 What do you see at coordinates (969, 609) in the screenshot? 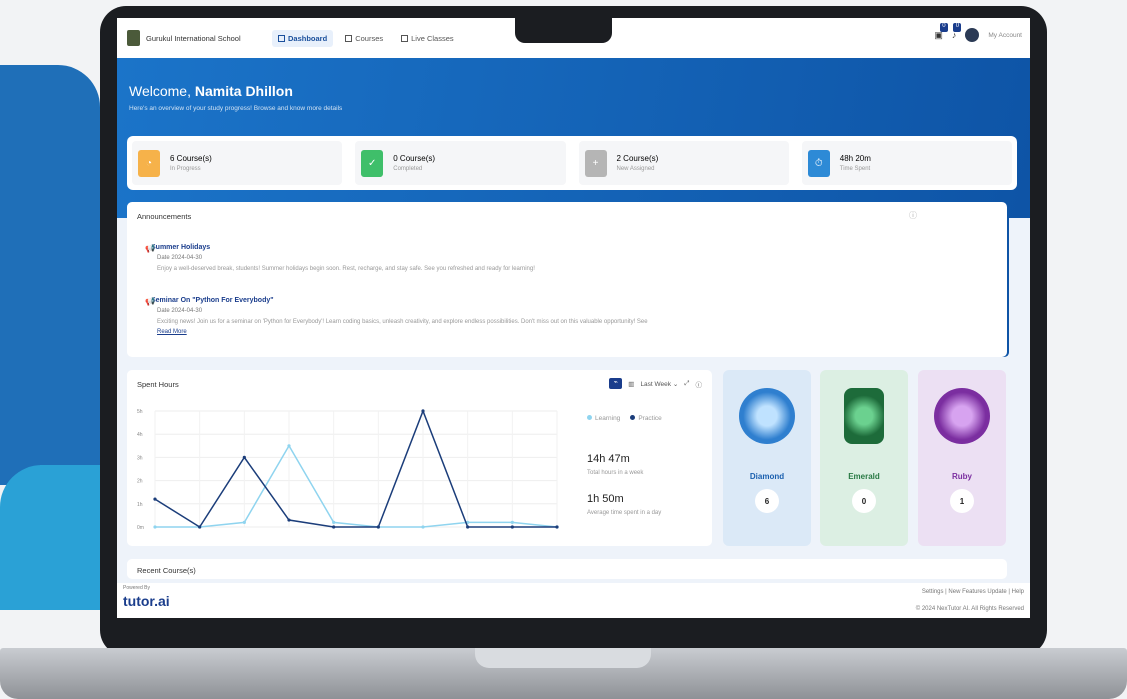
I see `copyright: © 2024 NexTutor AI. All Rights Reserved` at bounding box center [969, 609].